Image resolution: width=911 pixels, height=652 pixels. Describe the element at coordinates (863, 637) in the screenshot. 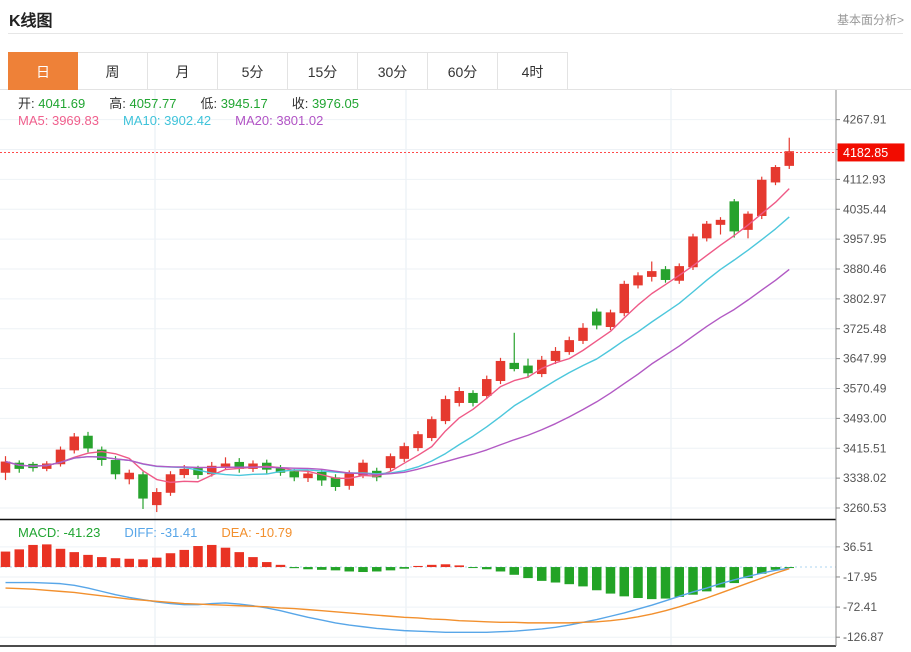

I see `macd-tick-label: -126.87` at that location.